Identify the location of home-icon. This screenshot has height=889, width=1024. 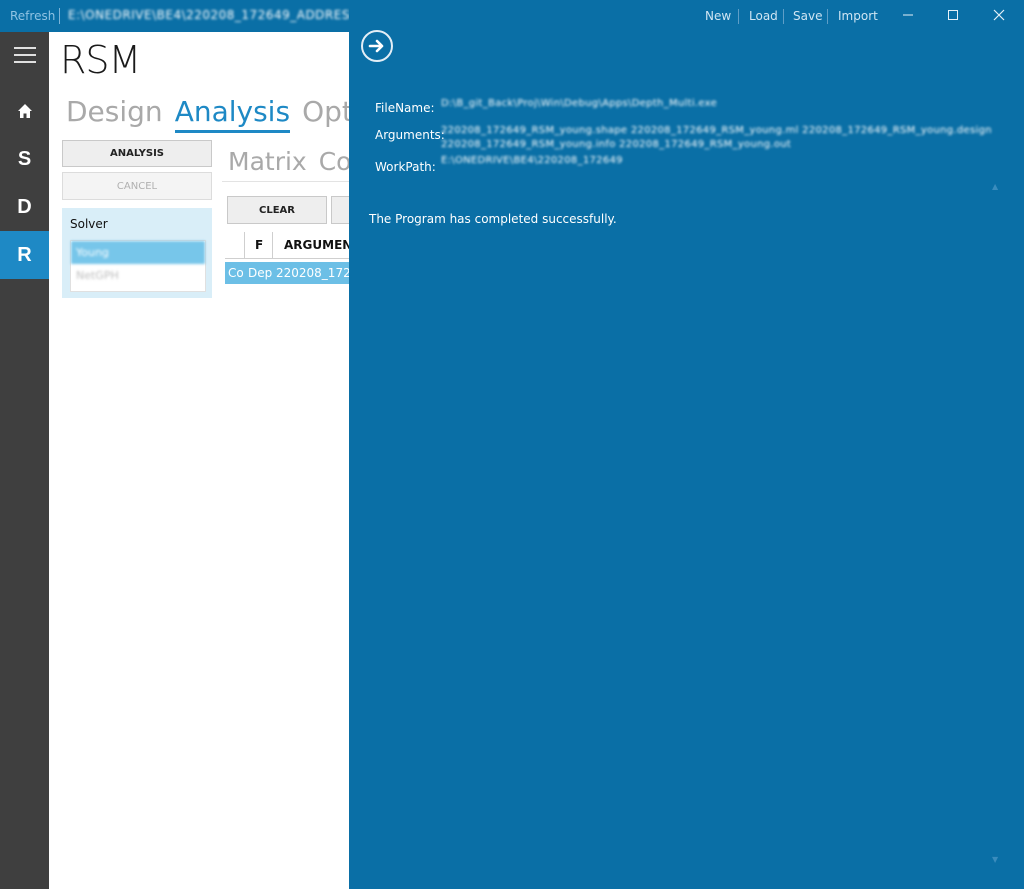
(24, 111).